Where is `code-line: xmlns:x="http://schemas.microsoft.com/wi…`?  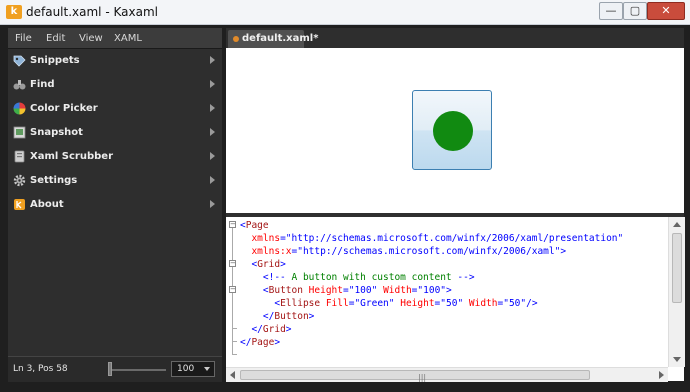
code-line: xmlns:x="http://schemas.microsoft.com/wi… is located at coordinates (403, 251).